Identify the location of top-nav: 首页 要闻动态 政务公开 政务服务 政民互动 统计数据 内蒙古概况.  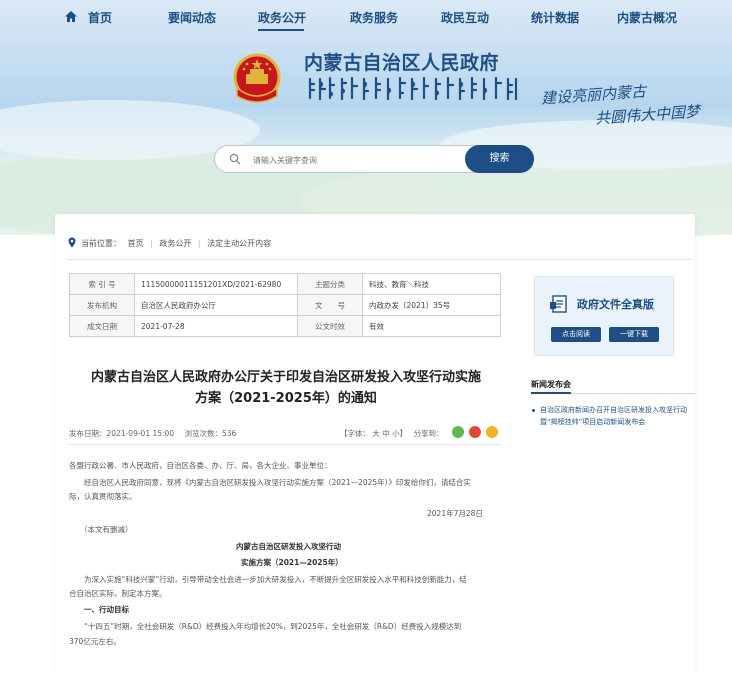
(366, 17).